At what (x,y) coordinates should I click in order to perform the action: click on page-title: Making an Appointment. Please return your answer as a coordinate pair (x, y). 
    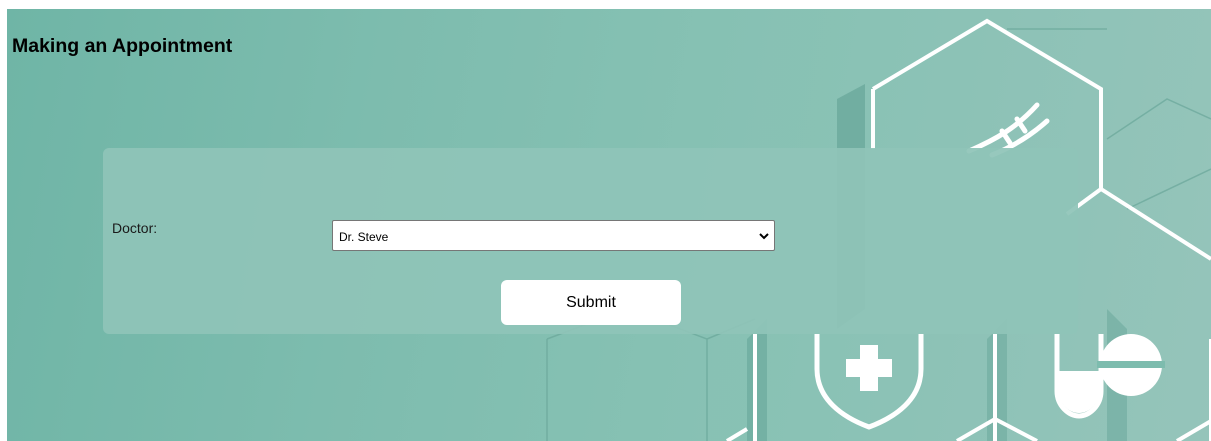
    Looking at the image, I should click on (122, 46).